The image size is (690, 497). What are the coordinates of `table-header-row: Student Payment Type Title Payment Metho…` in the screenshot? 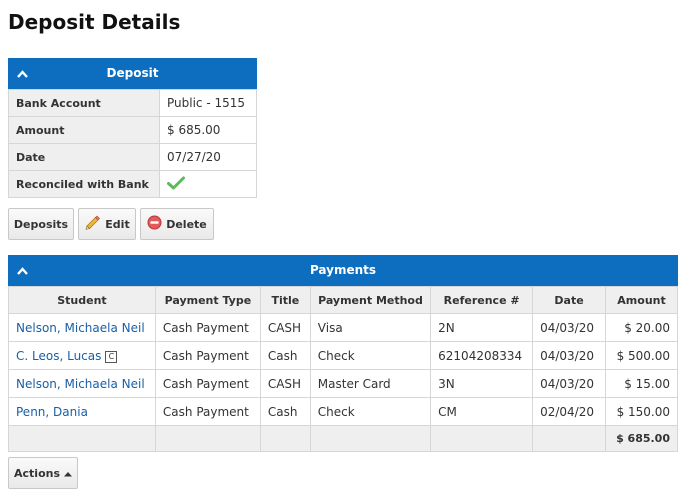 It's located at (343, 300).